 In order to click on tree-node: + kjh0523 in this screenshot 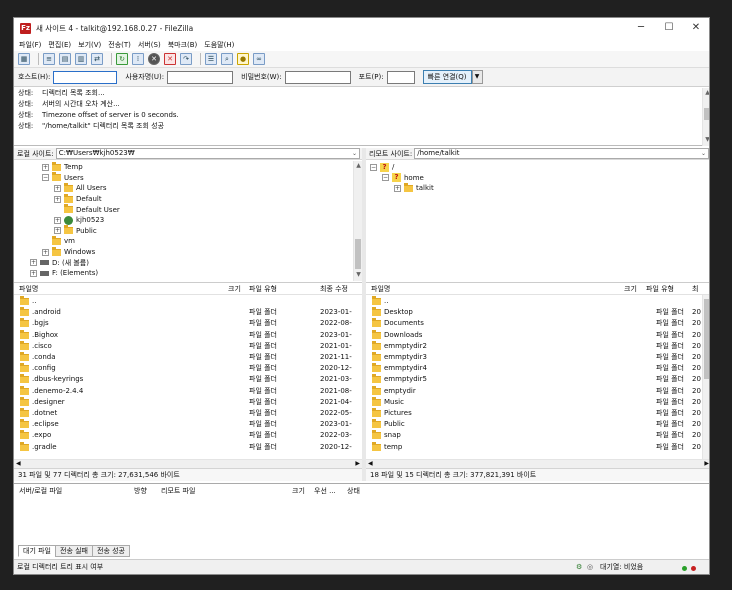, I will do `click(79, 220)`.